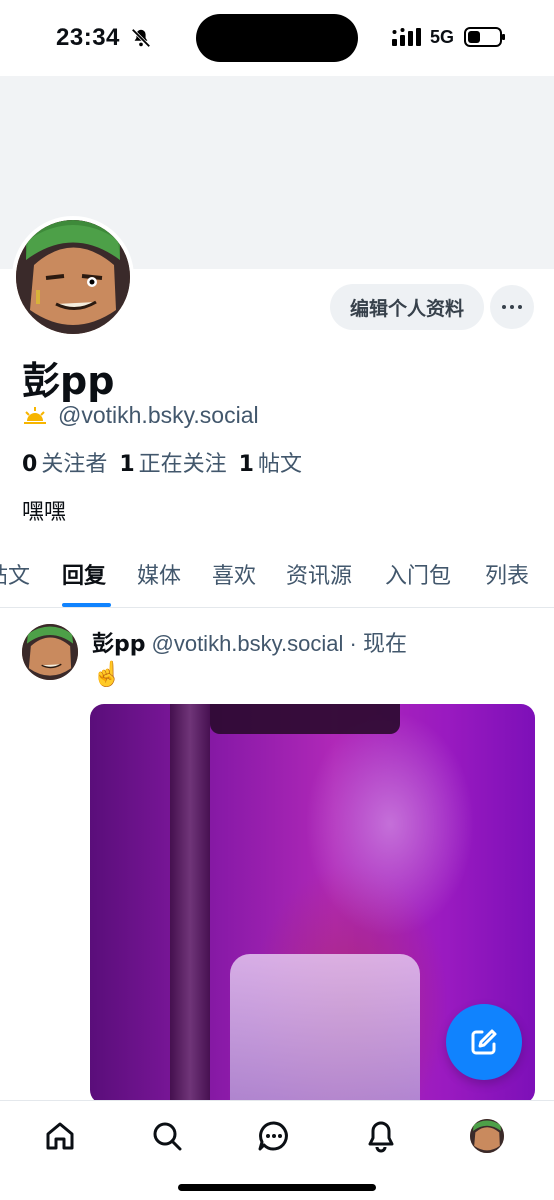  Describe the element at coordinates (504, 307) in the screenshot. I see `ellipsis-icon` at that location.